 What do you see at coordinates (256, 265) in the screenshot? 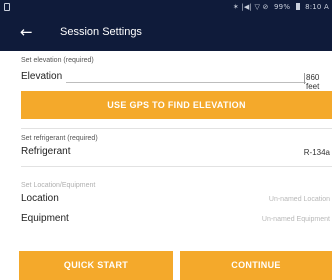
I see `continue-button: CONTINUE` at bounding box center [256, 265].